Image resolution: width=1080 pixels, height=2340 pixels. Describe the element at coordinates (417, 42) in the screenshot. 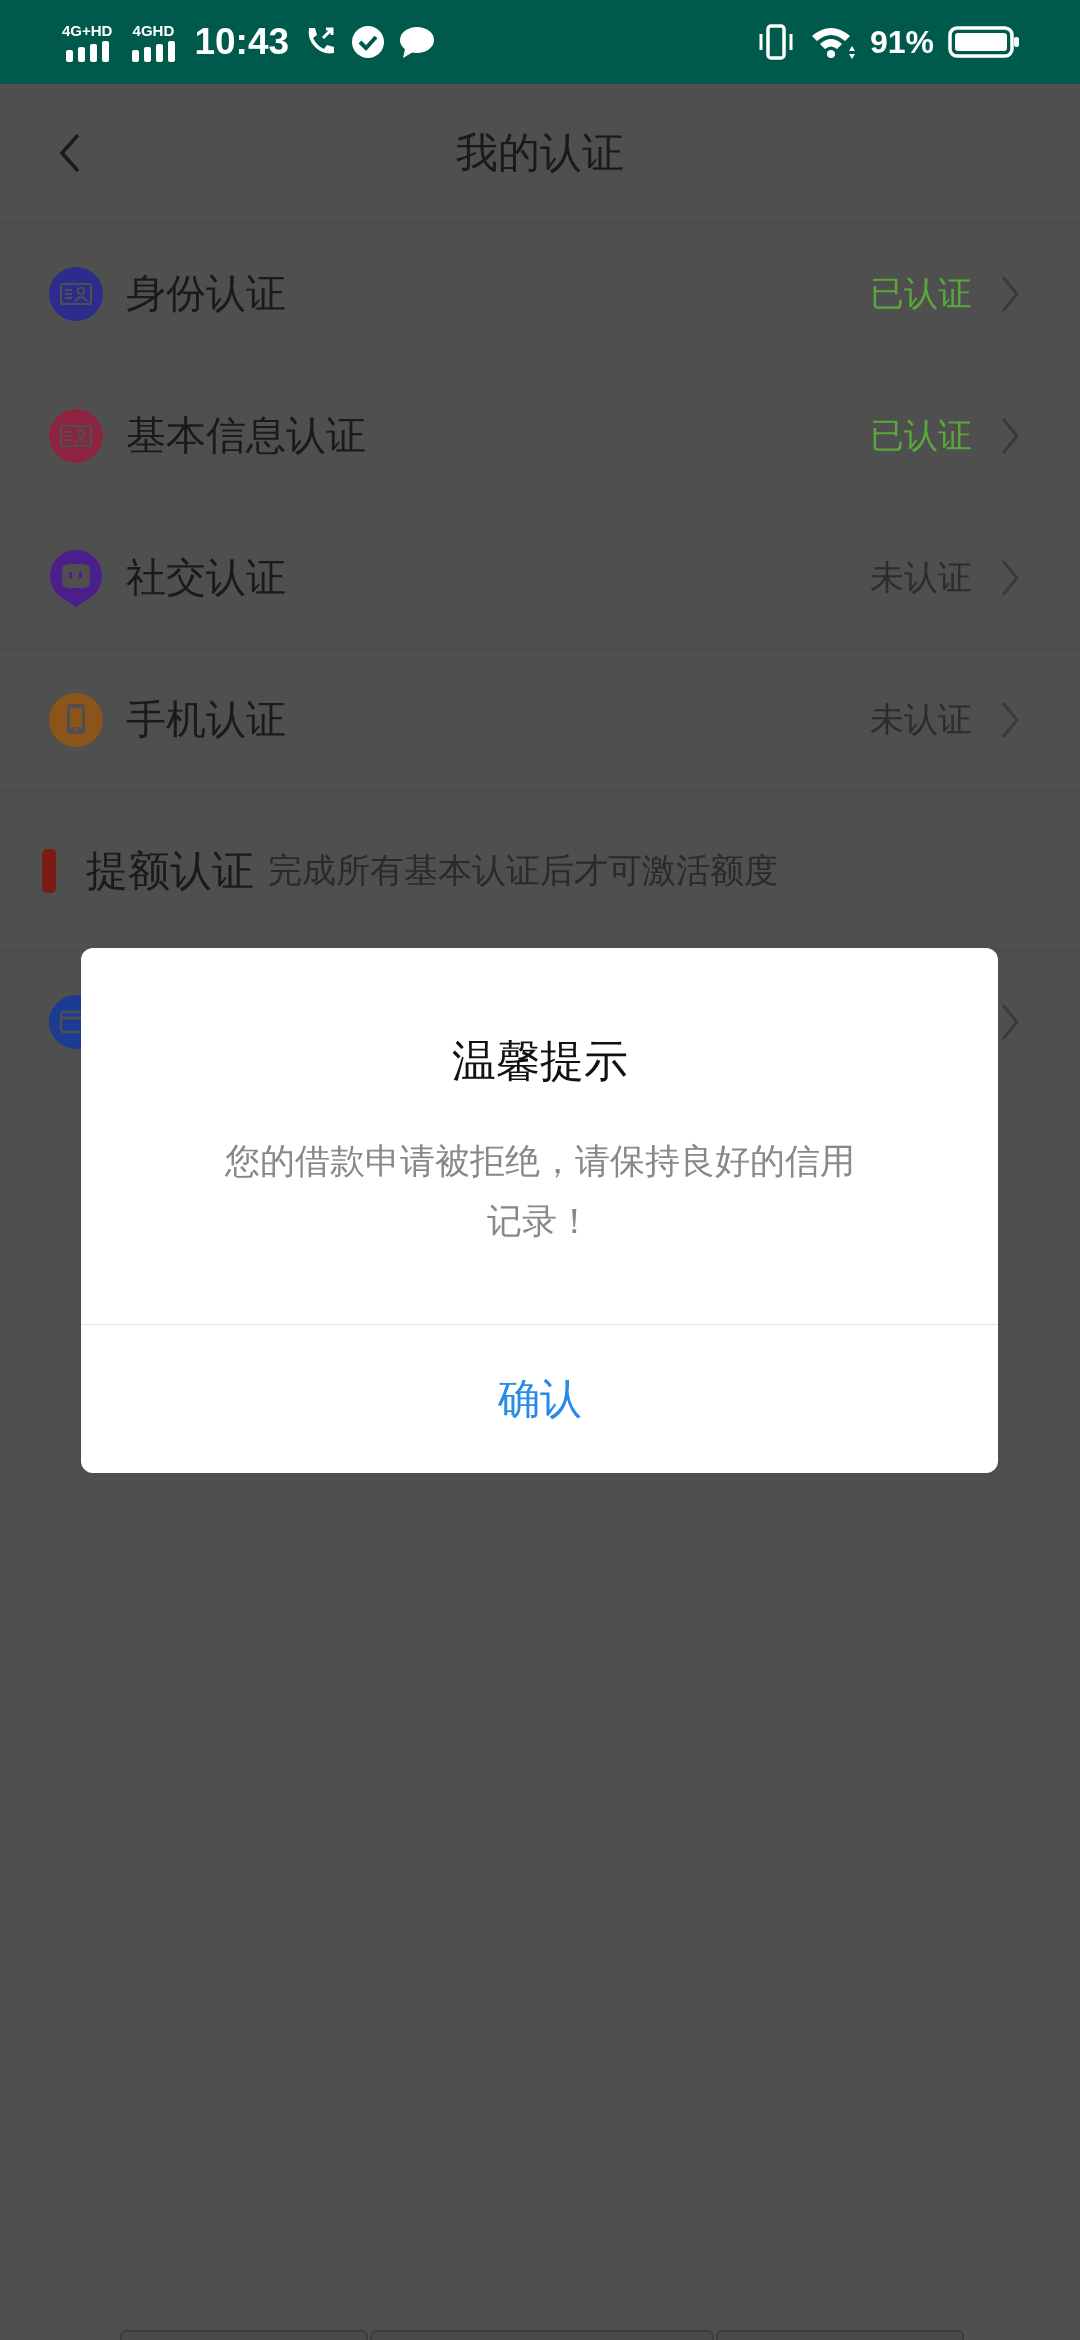

I see `message-icon` at that location.